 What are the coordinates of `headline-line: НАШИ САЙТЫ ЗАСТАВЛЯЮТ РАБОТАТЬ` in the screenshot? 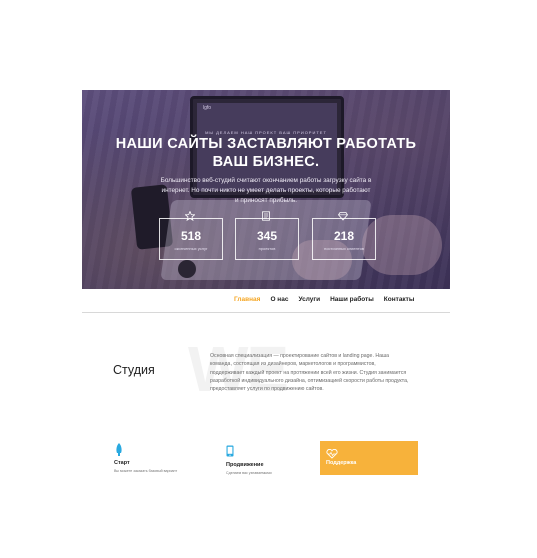 It's located at (266, 144).